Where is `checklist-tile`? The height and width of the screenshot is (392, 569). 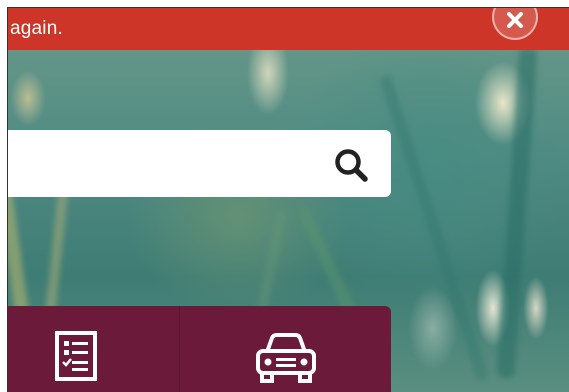
checklist-tile is located at coordinates (93, 349).